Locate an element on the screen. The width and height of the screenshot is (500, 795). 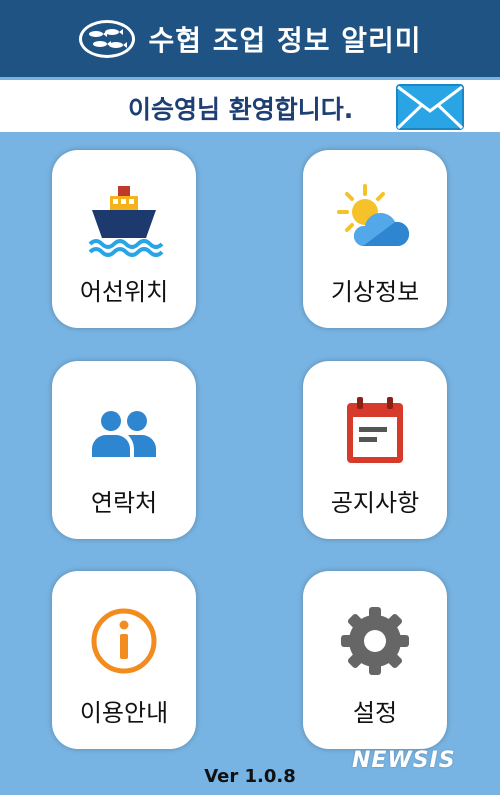
menu-tile-vessel-location: 어선위치 is located at coordinates (124, 239).